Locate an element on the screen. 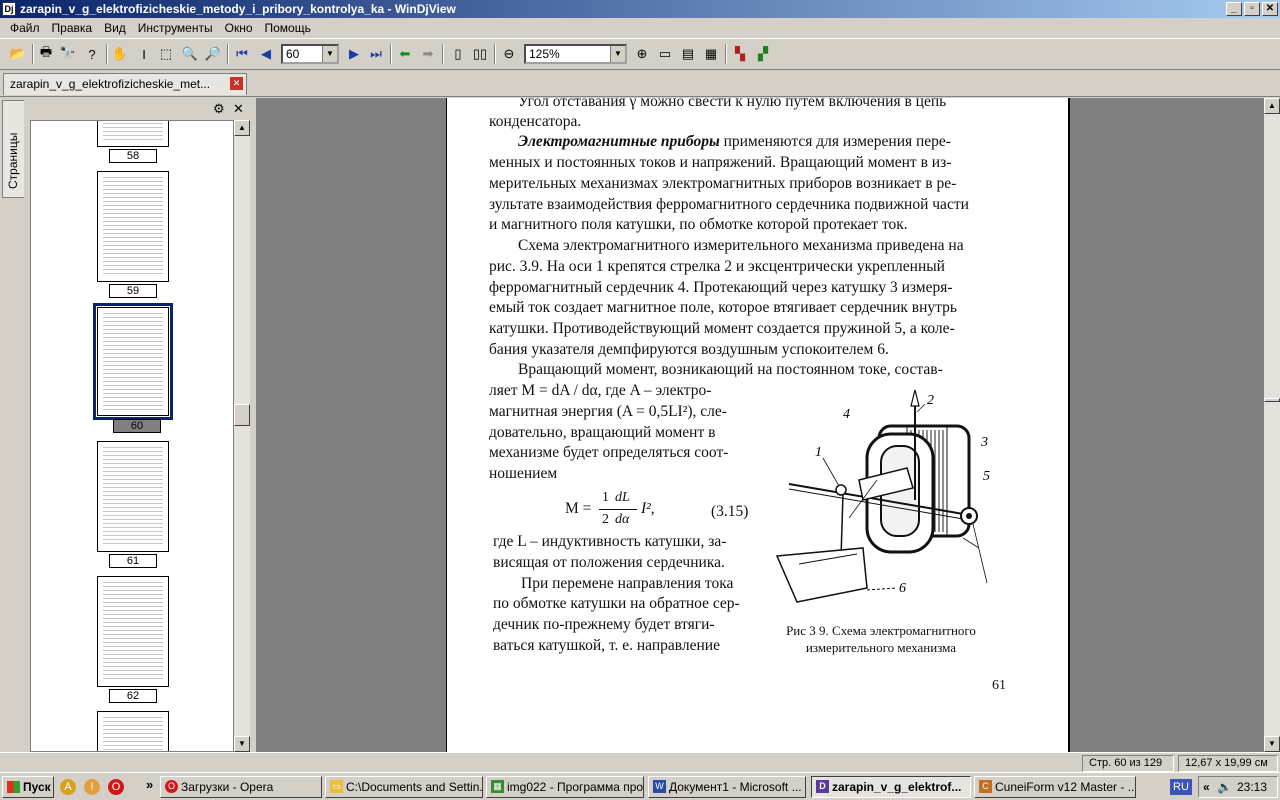 This screenshot has height=800, width=1280. actual-size-icon: ▦ is located at coordinates (711, 54).